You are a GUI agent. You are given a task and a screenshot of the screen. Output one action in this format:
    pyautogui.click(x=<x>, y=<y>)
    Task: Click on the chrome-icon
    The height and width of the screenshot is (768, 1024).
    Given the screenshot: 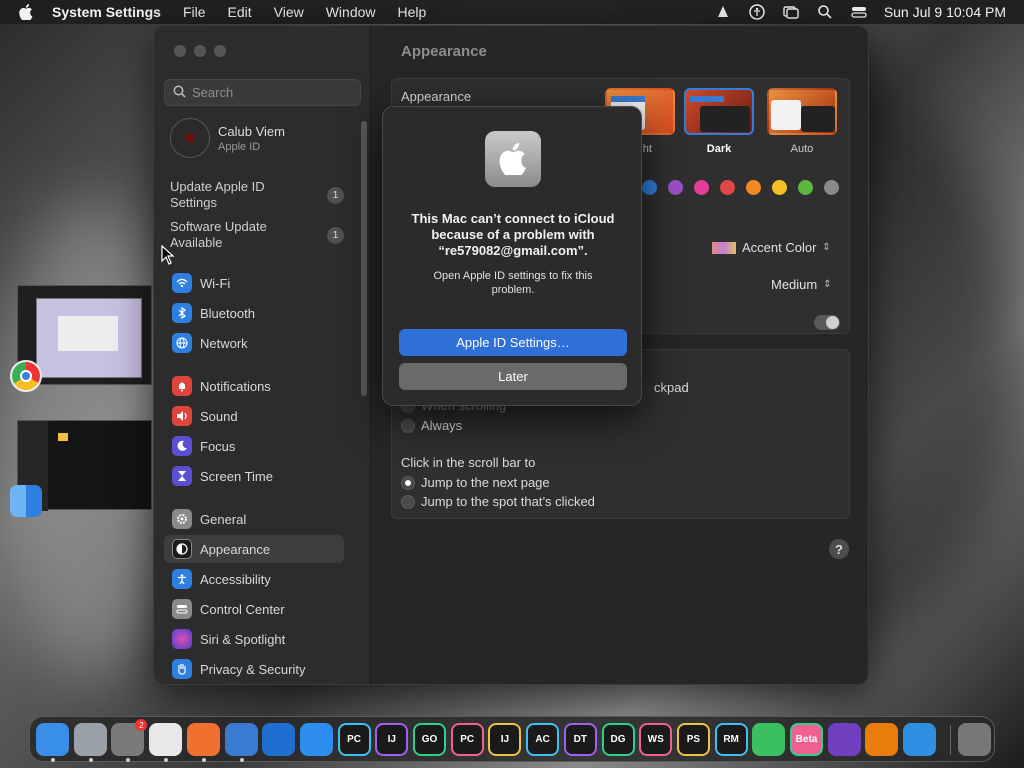 What is the action you would take?
    pyautogui.click(x=166, y=739)
    